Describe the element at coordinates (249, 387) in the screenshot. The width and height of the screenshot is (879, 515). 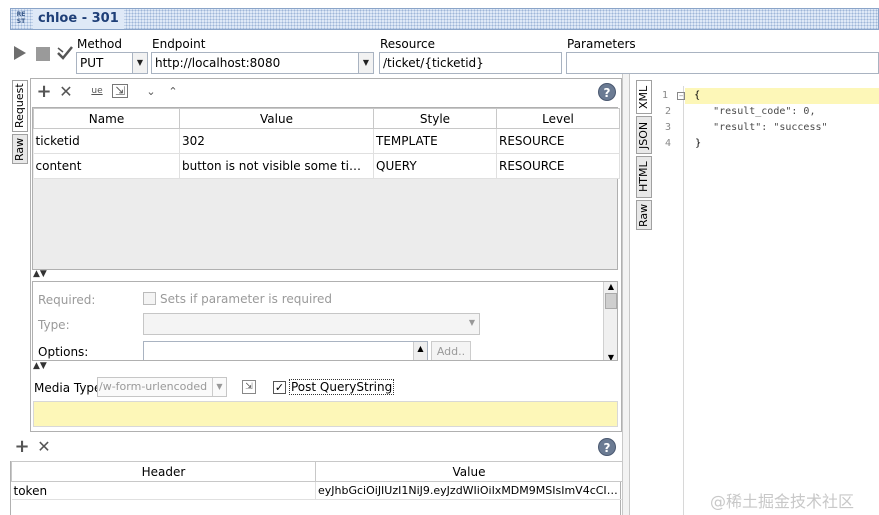
I see `media-type-settings-icon: ⇲` at that location.